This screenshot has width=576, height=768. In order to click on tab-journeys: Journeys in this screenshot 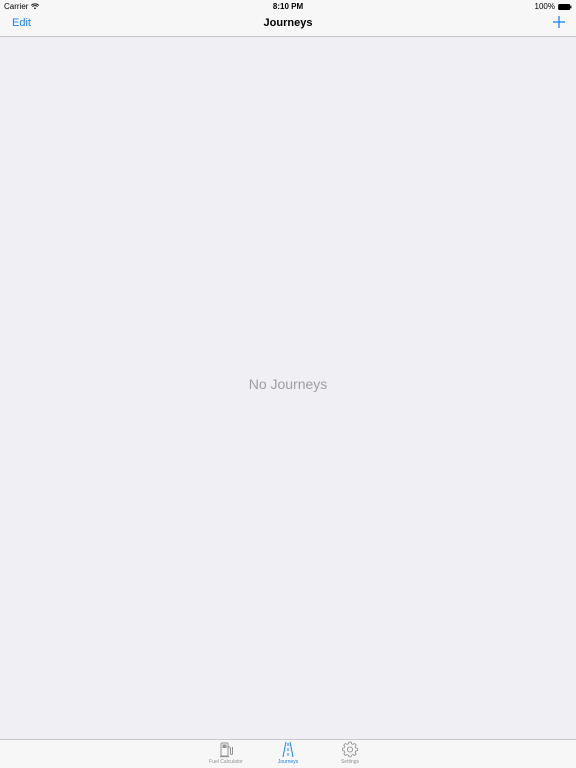, I will do `click(288, 754)`.